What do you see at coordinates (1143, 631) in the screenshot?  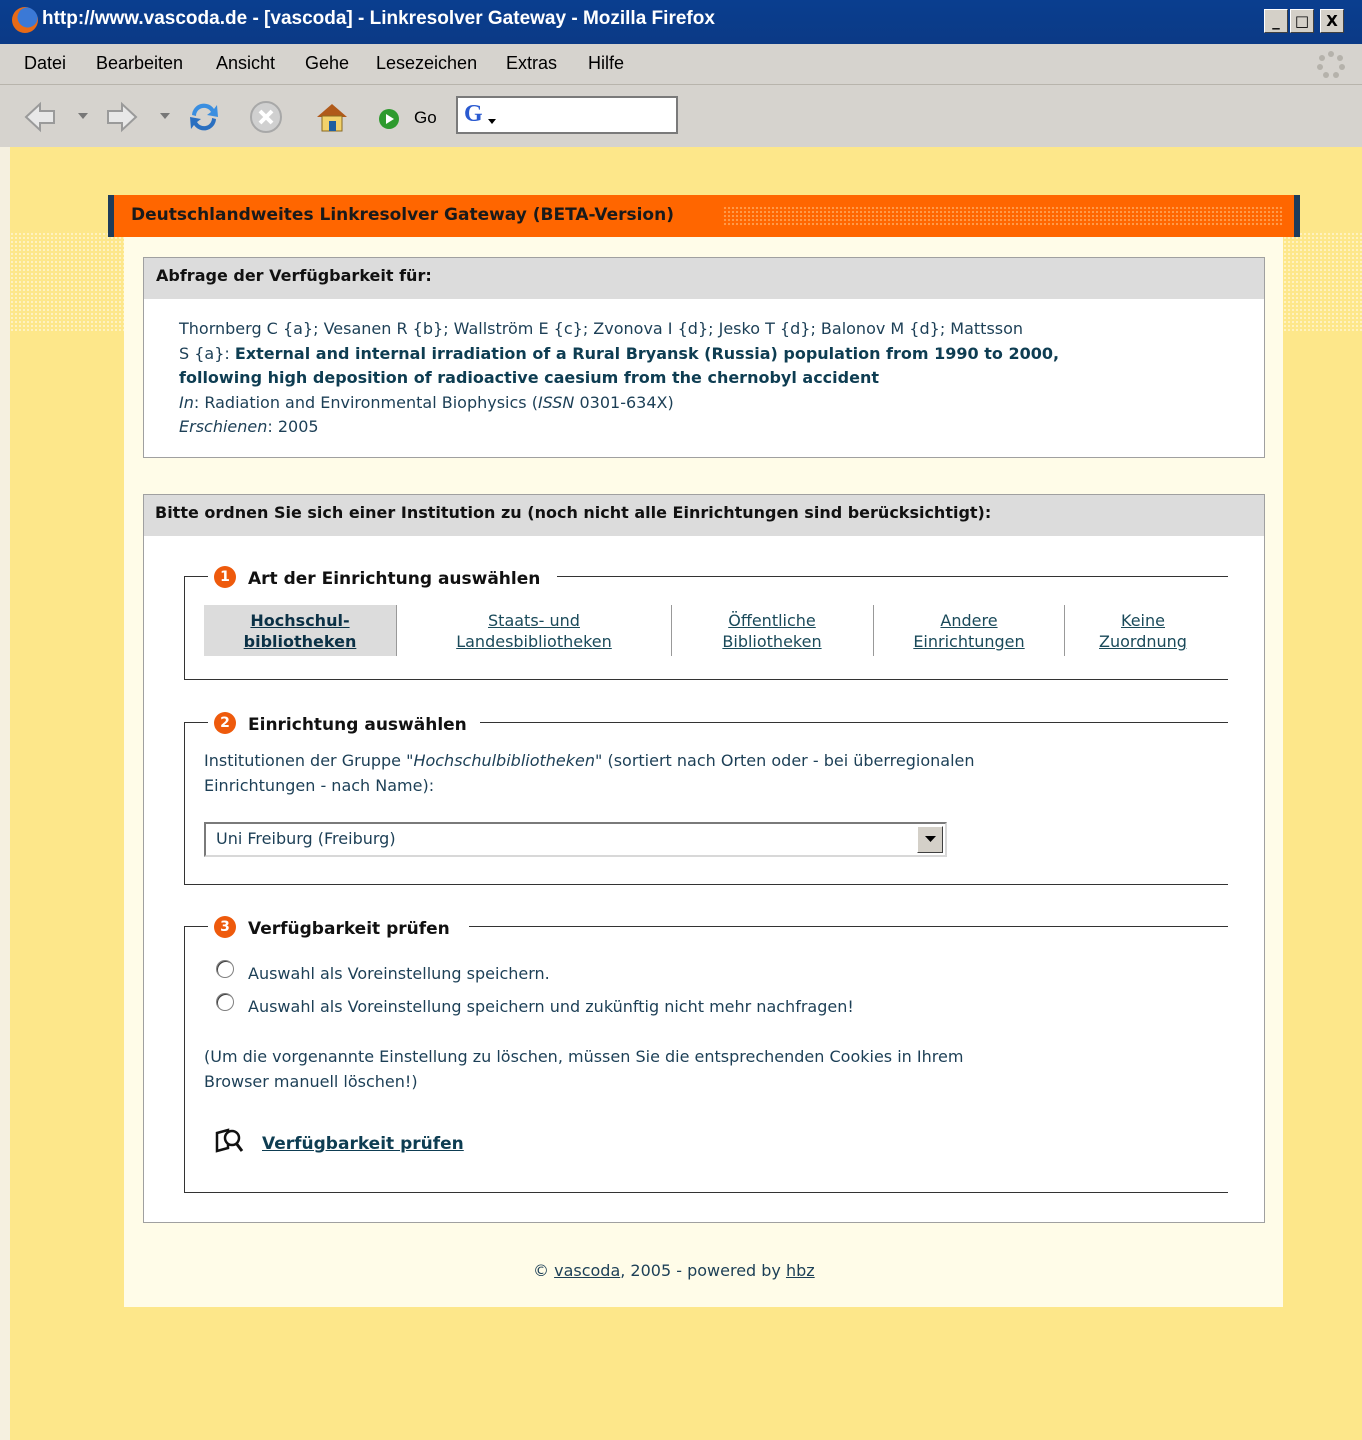 I see `tab-keine-zuordnung: Keine Zuordnung` at bounding box center [1143, 631].